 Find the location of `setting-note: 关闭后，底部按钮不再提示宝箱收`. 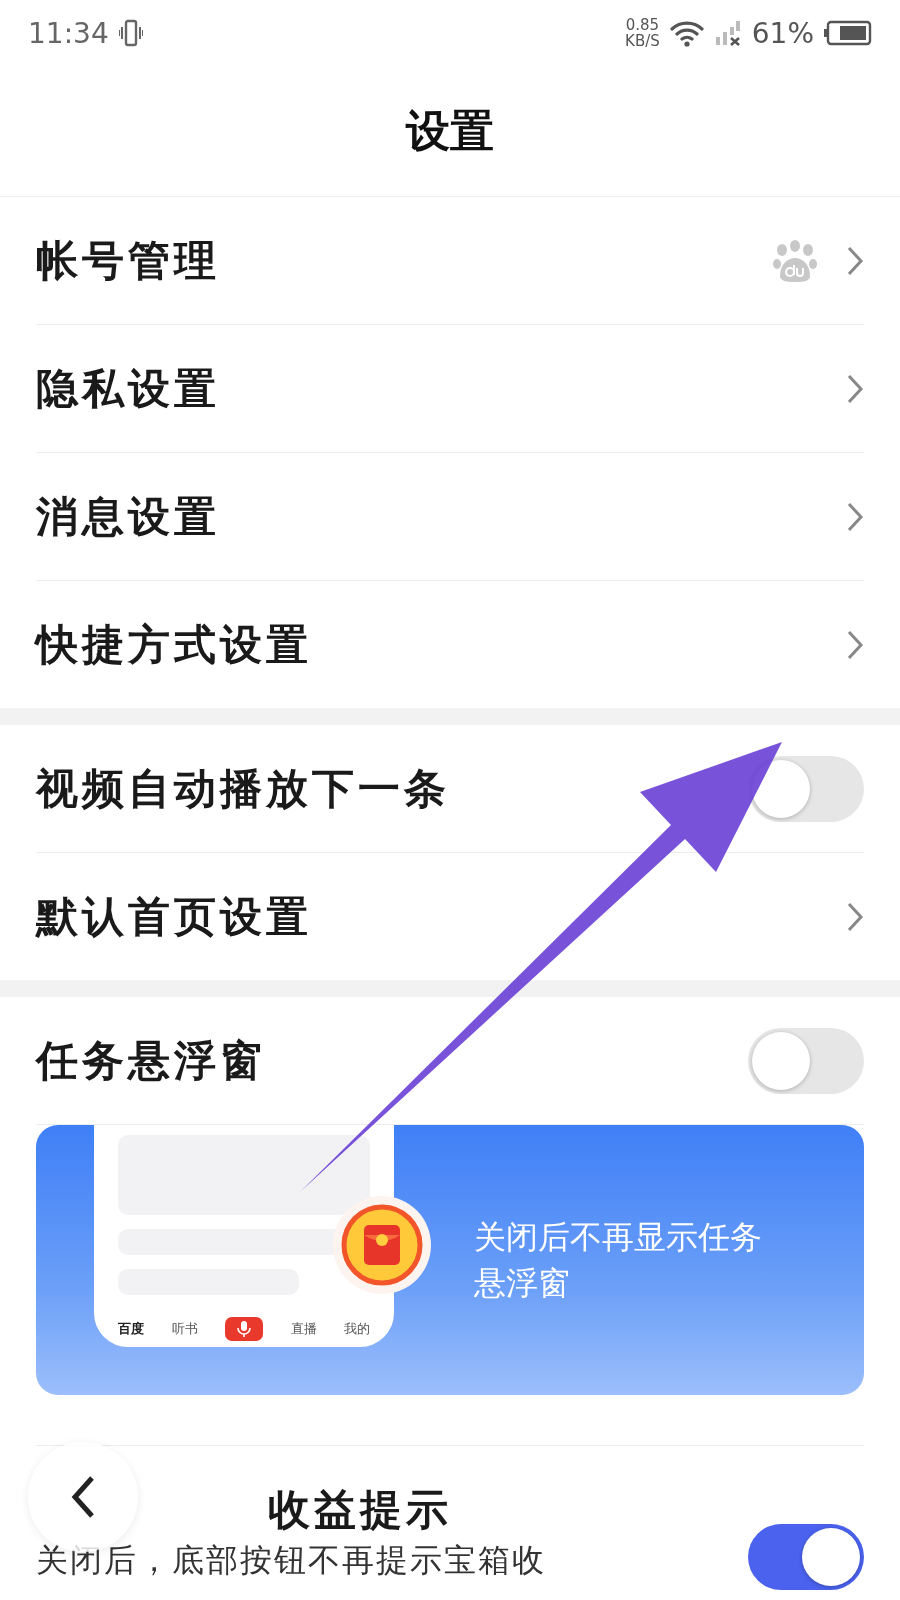

setting-note: 关闭后，底部按钮不再提示宝箱收 is located at coordinates (291, 1560).